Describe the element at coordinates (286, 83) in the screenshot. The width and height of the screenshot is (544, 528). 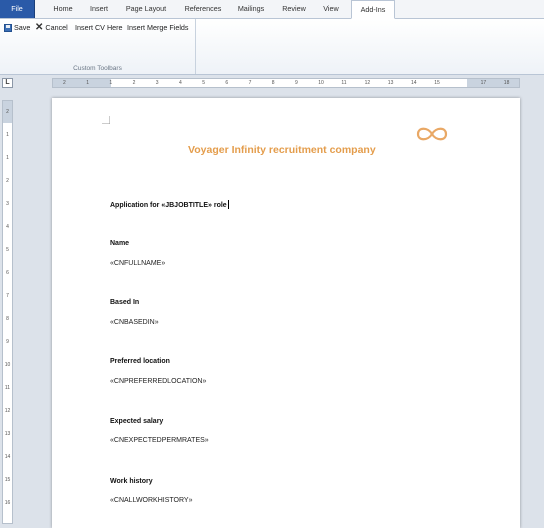
I see `horizontal-ruler: 2 1 1 2 3 4 5 6 7 8 9 10 11 12 13 14 15 17 18` at that location.